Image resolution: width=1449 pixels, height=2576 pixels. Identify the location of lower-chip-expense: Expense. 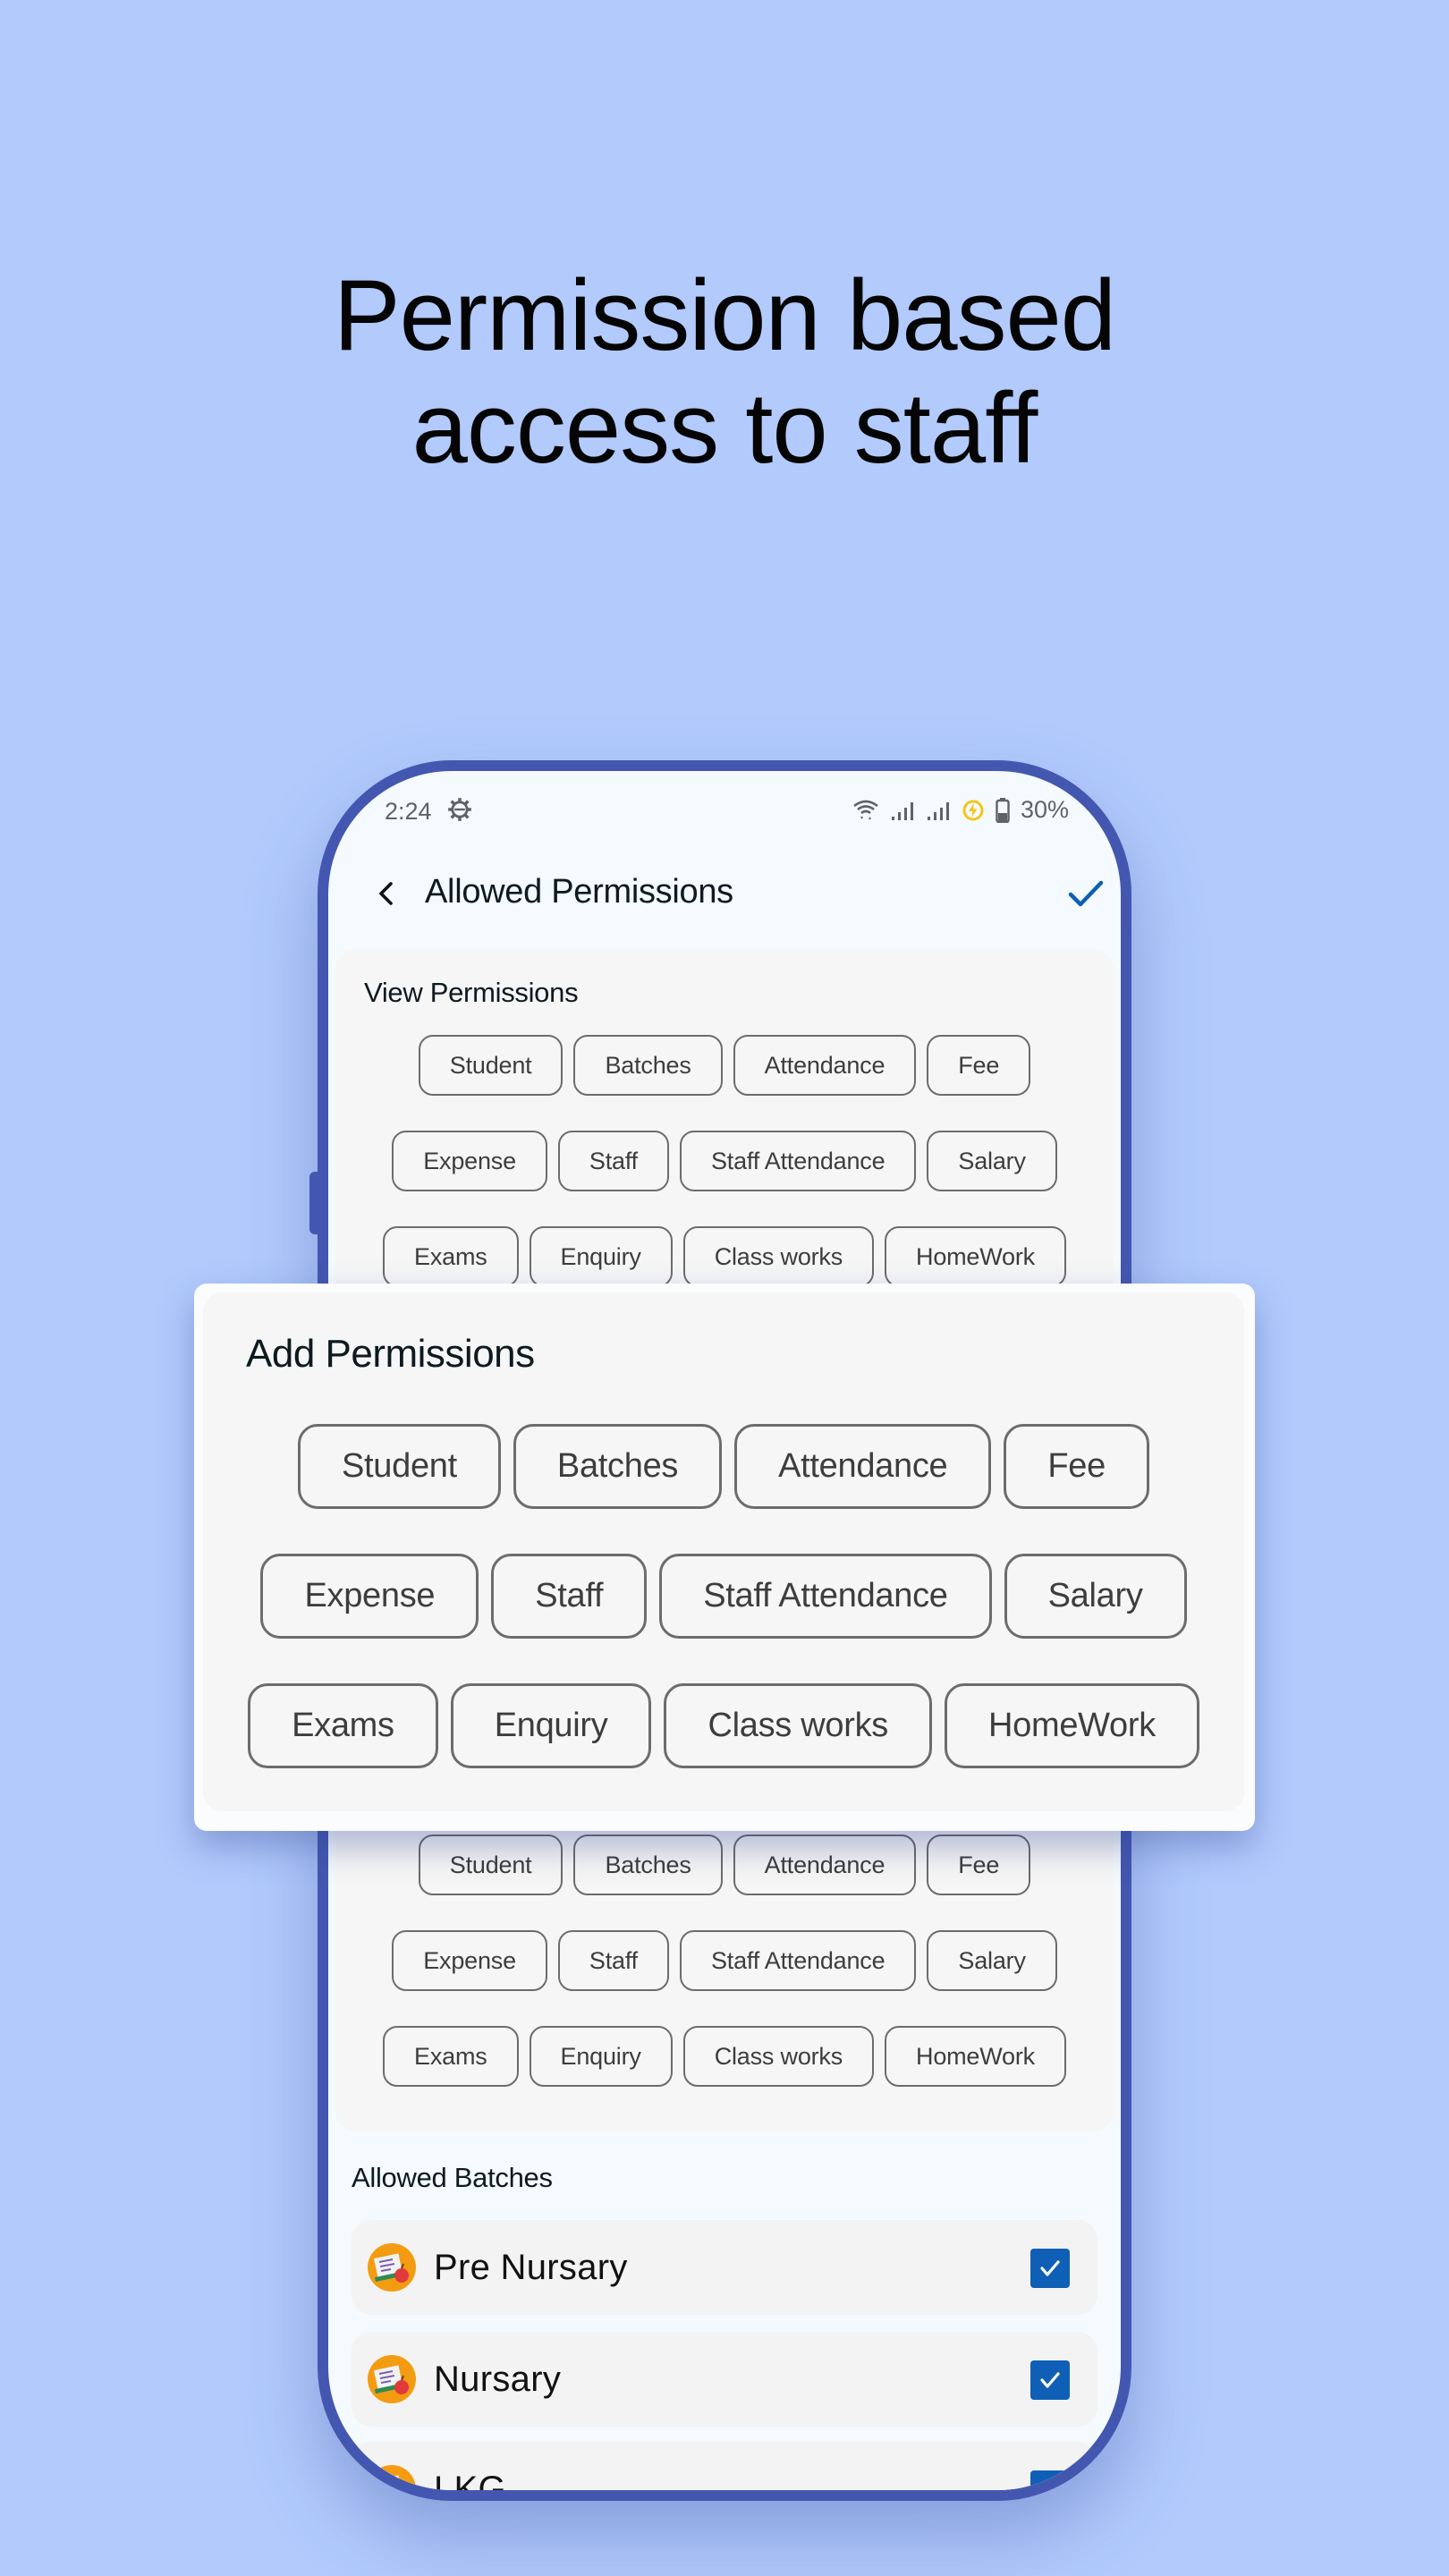
(469, 1960).